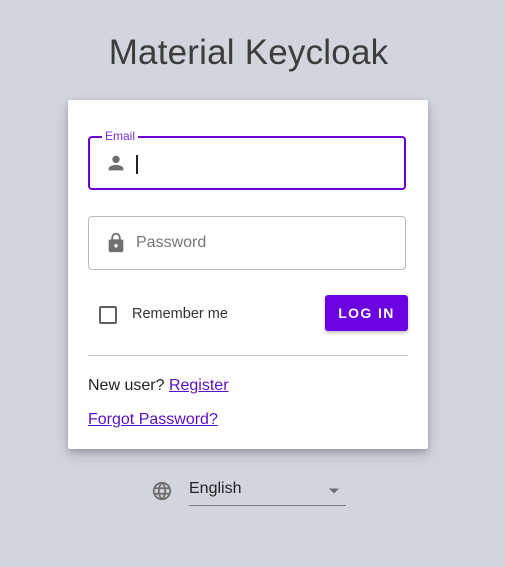 Image resolution: width=505 pixels, height=567 pixels. I want to click on remember-me-label: Remember me, so click(180, 314).